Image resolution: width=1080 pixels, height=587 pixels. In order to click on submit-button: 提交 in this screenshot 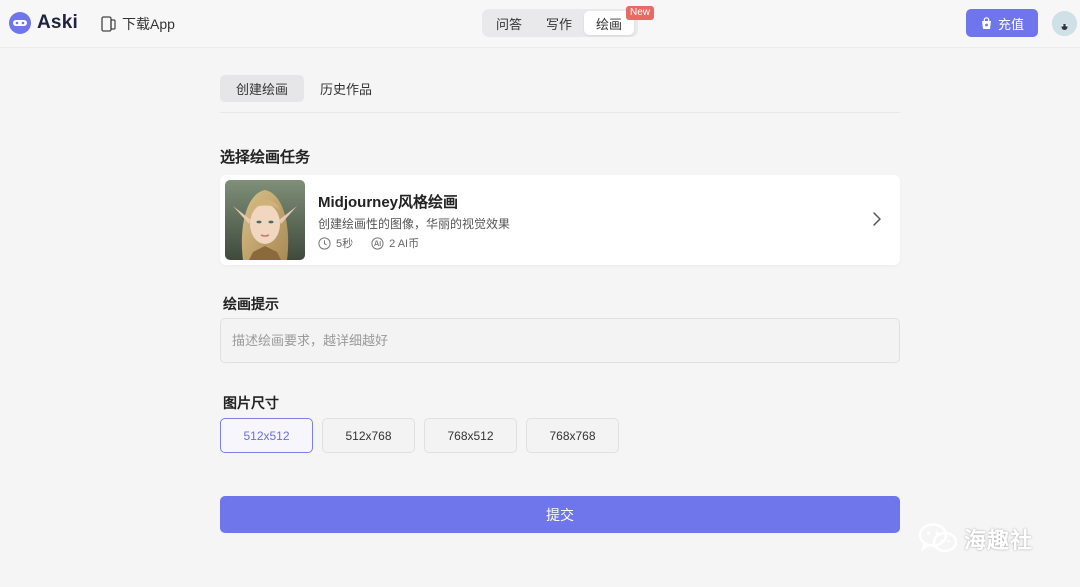, I will do `click(560, 514)`.